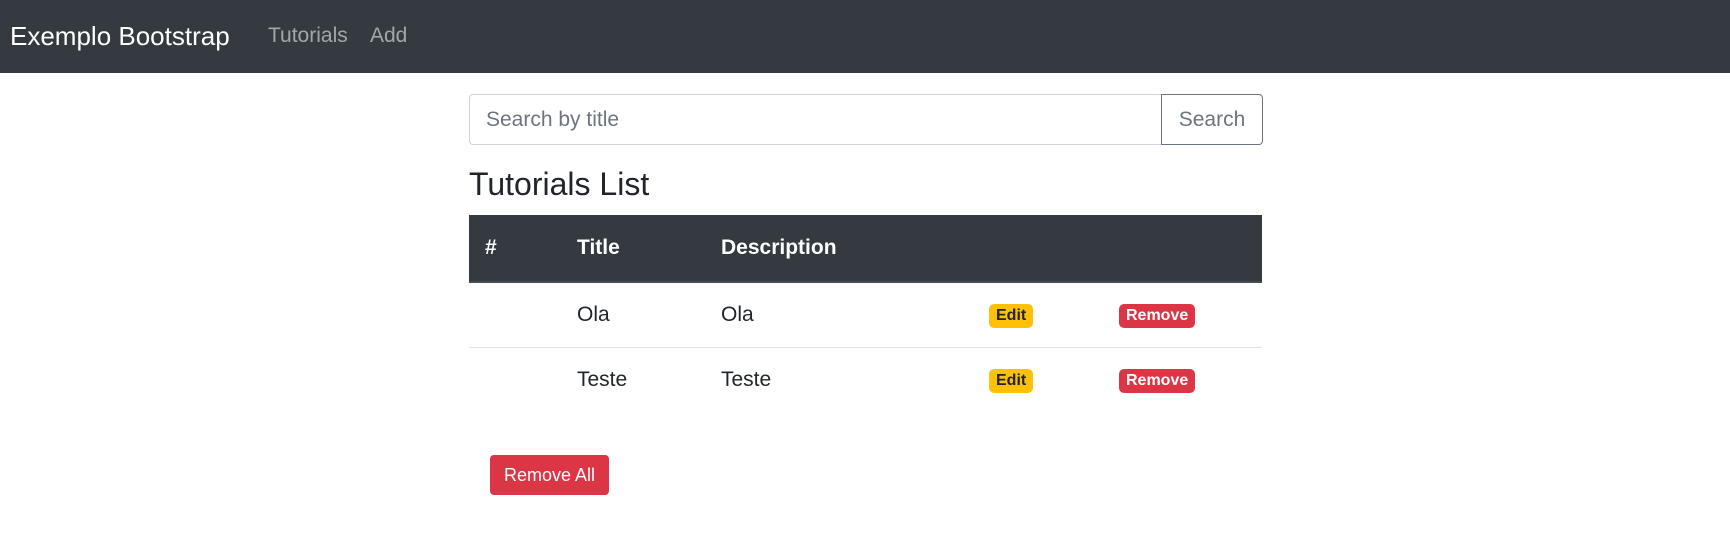 This screenshot has height=559, width=1730. Describe the element at coordinates (1028, 249) in the screenshot. I see `column-header-edit` at that location.